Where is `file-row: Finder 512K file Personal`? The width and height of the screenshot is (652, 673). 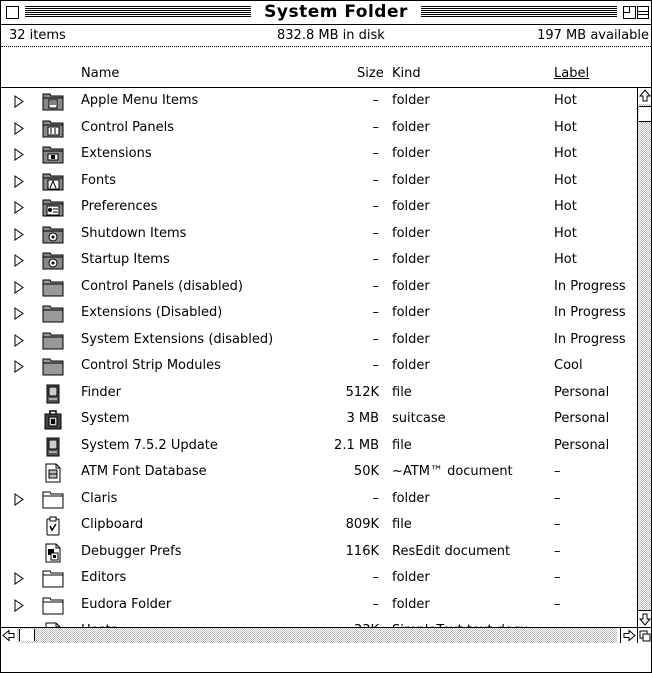
file-row: Finder 512K file Personal is located at coordinates (319, 393).